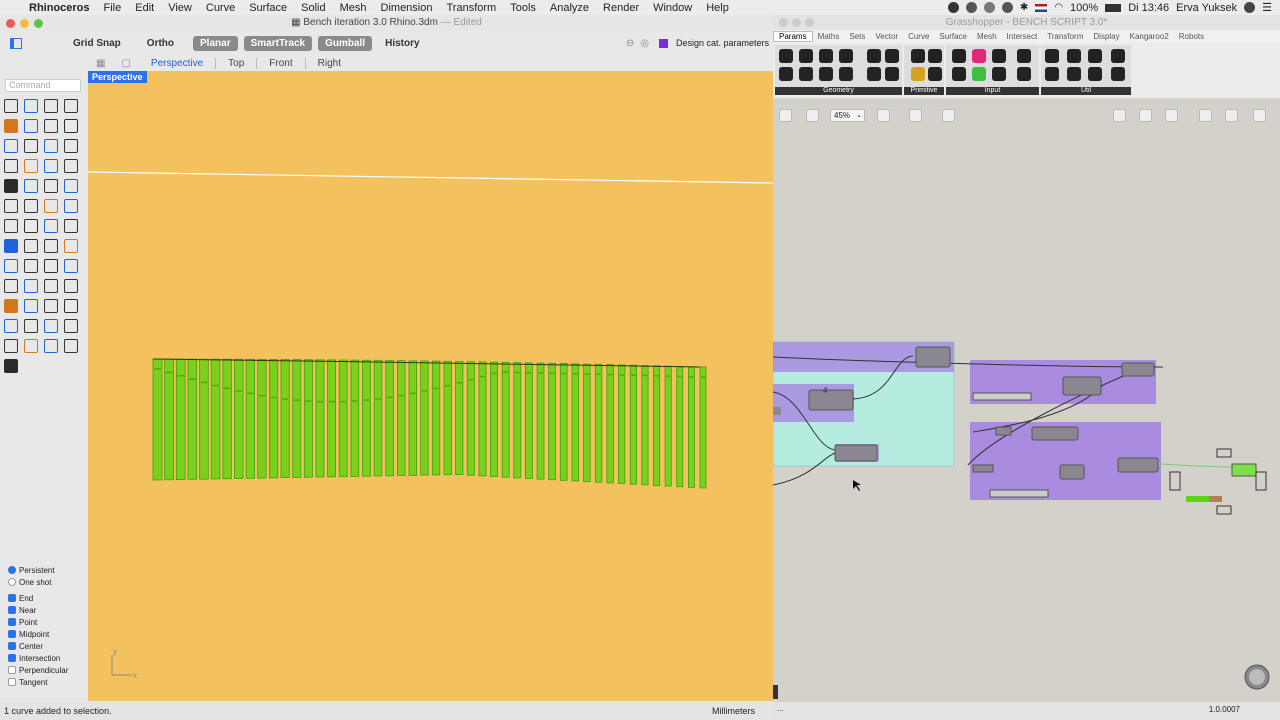 The width and height of the screenshot is (1280, 720). I want to click on gh-tab-display: Display, so click(1106, 36).